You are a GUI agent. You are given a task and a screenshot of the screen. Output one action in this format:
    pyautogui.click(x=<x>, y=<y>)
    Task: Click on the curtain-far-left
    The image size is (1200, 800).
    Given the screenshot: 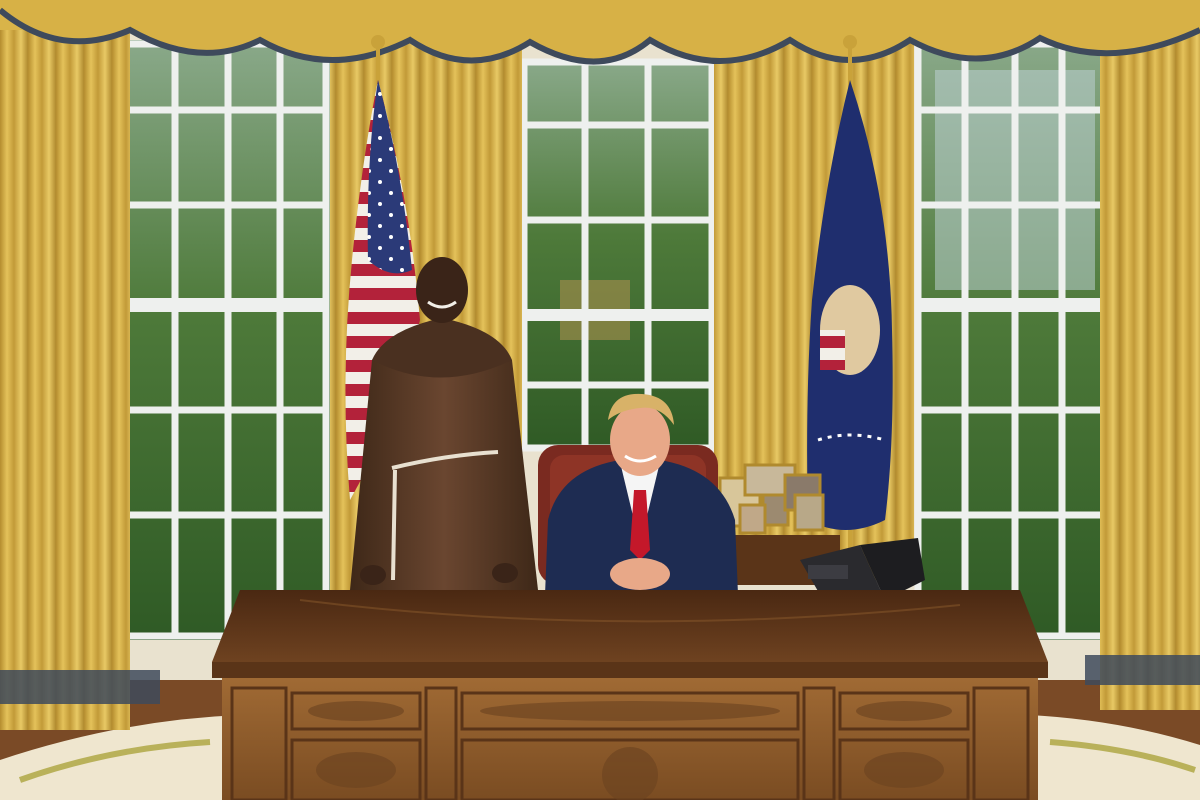 What is the action you would take?
    pyautogui.click(x=65, y=375)
    